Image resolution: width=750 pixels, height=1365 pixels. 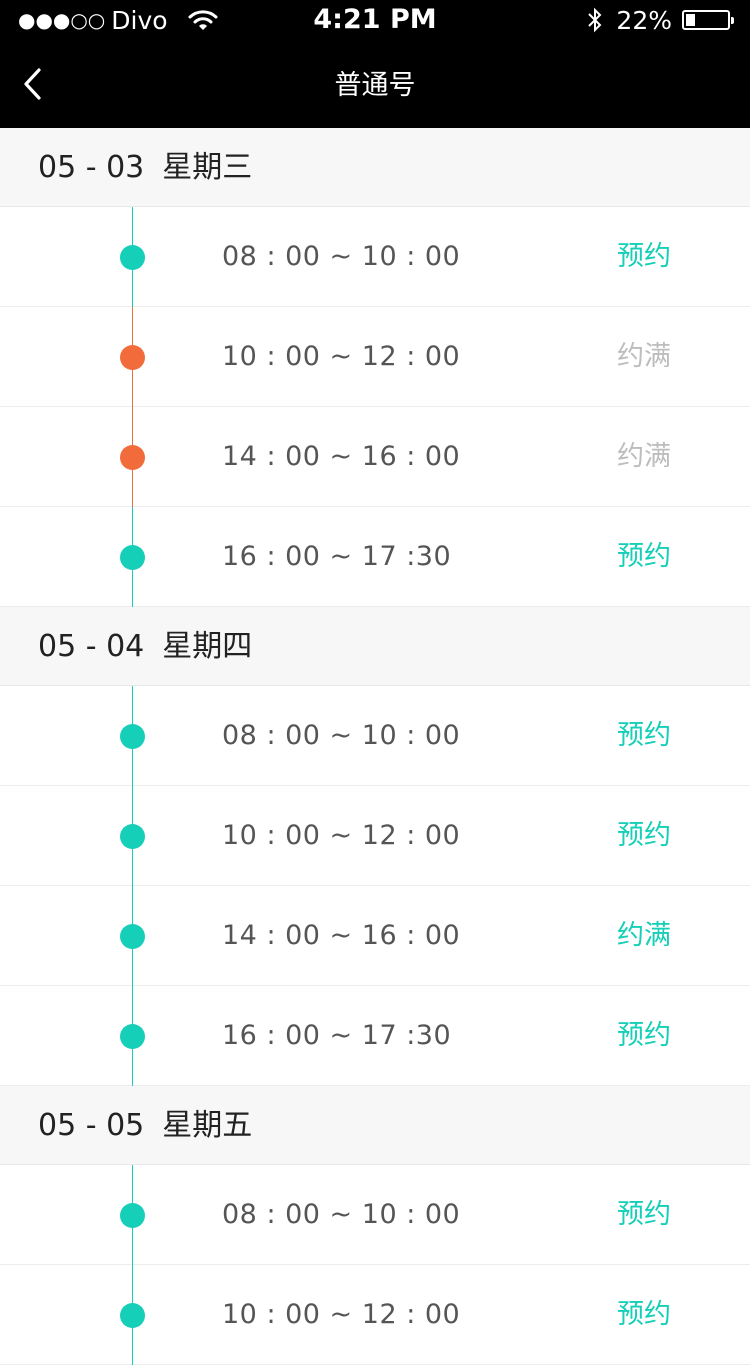 What do you see at coordinates (644, 20) in the screenshot?
I see `battery-percent: 22%` at bounding box center [644, 20].